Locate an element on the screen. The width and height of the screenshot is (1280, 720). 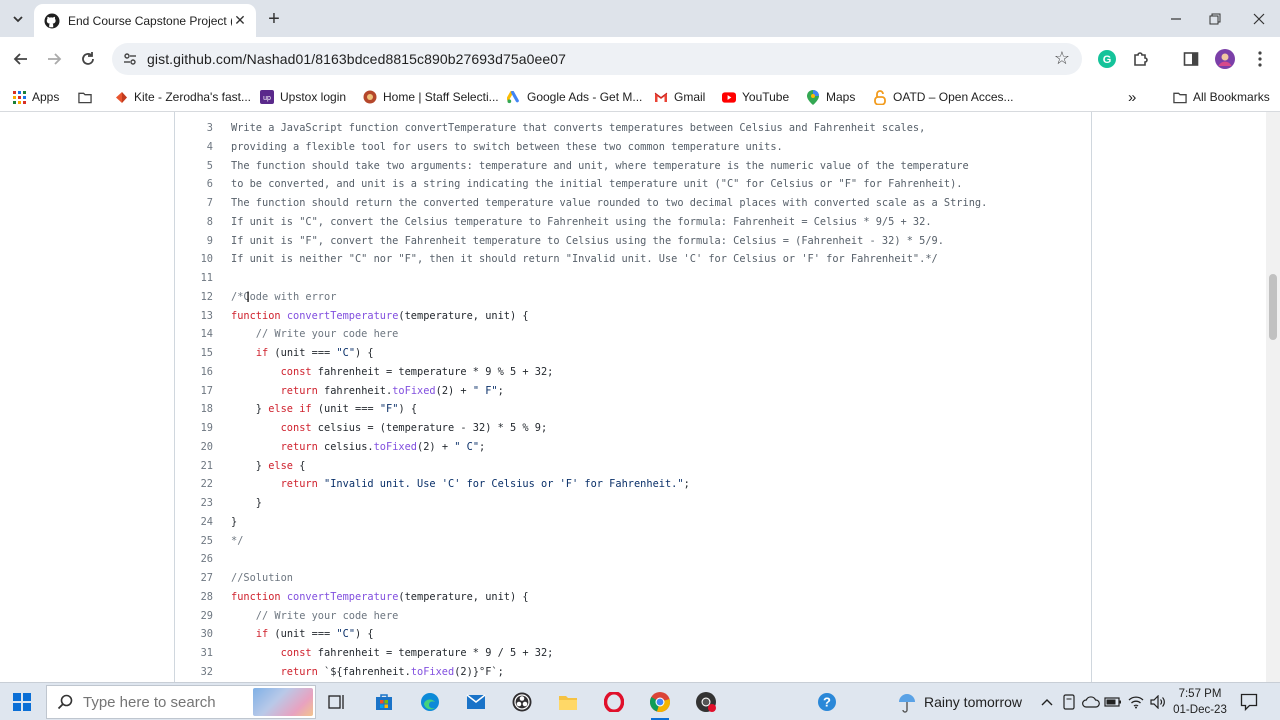
upstox-icon: up is located at coordinates (267, 97).